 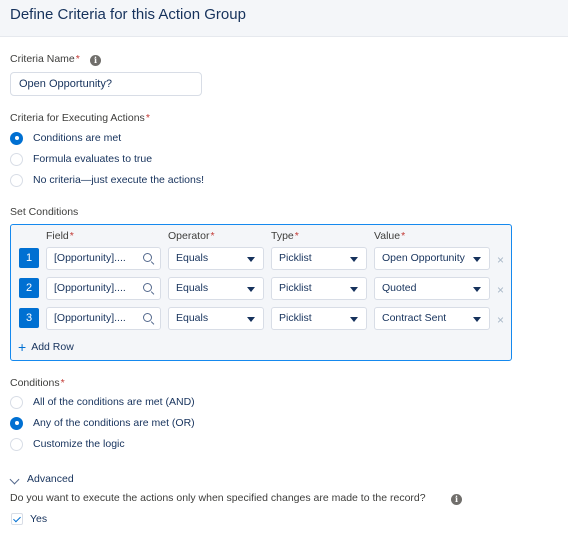 I want to click on advanced-toggle: Advanced, so click(x=50, y=479).